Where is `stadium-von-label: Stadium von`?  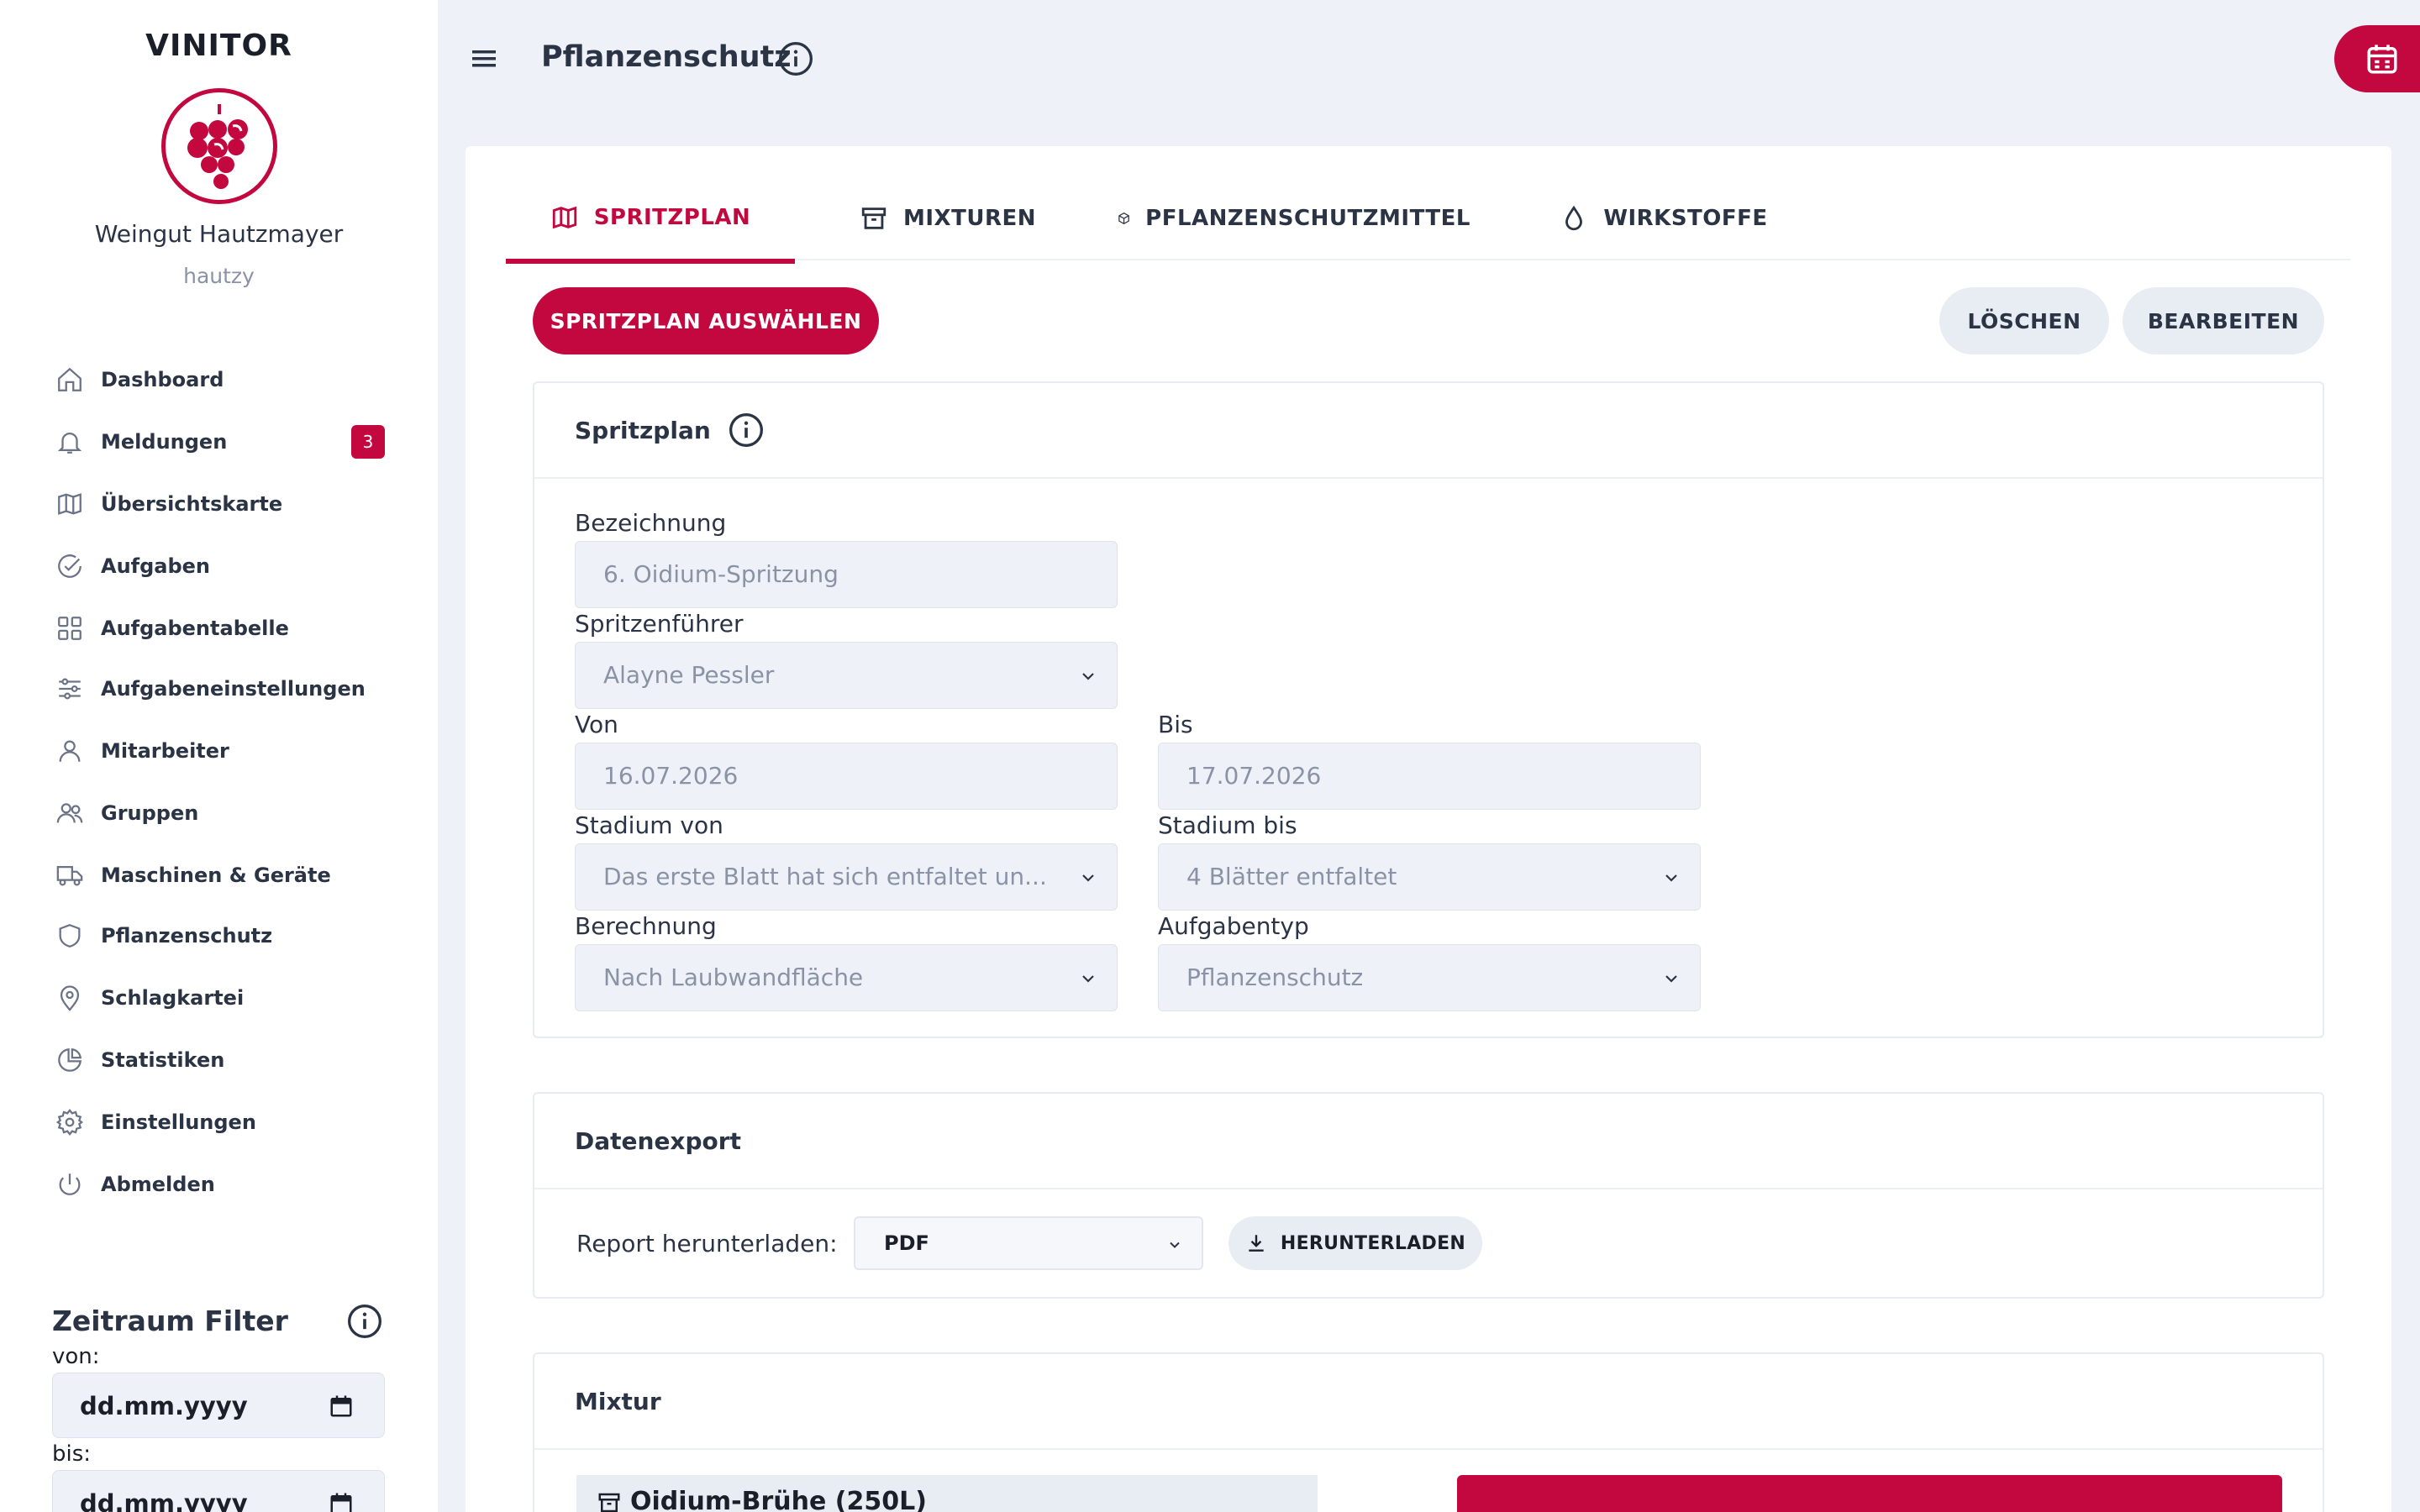
stadium-von-label: Stadium von is located at coordinates (649, 825).